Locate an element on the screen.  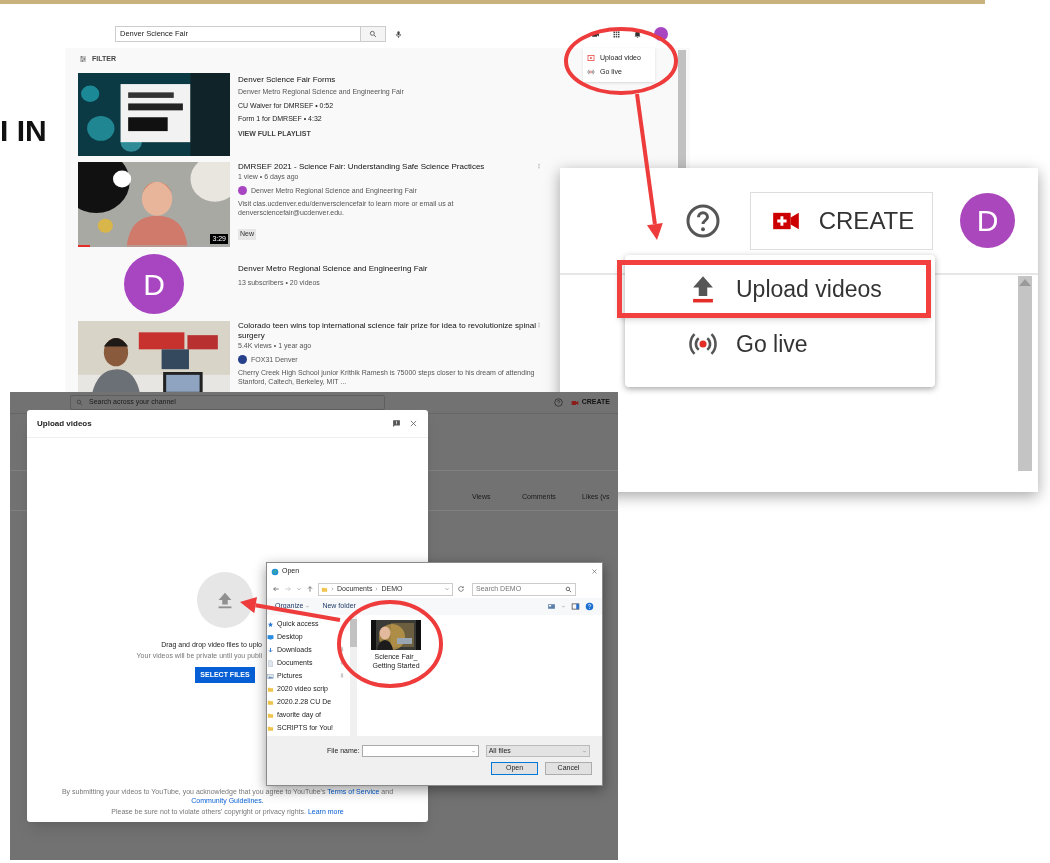
video-camera-icon is located at coordinates (574, 402).